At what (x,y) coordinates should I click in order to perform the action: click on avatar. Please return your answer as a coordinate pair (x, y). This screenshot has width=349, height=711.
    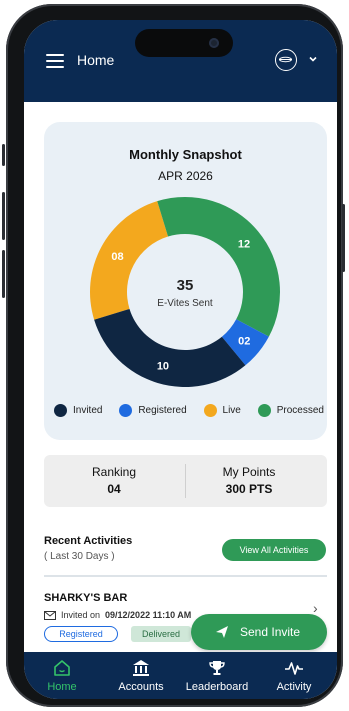
    Looking at the image, I should click on (286, 60).